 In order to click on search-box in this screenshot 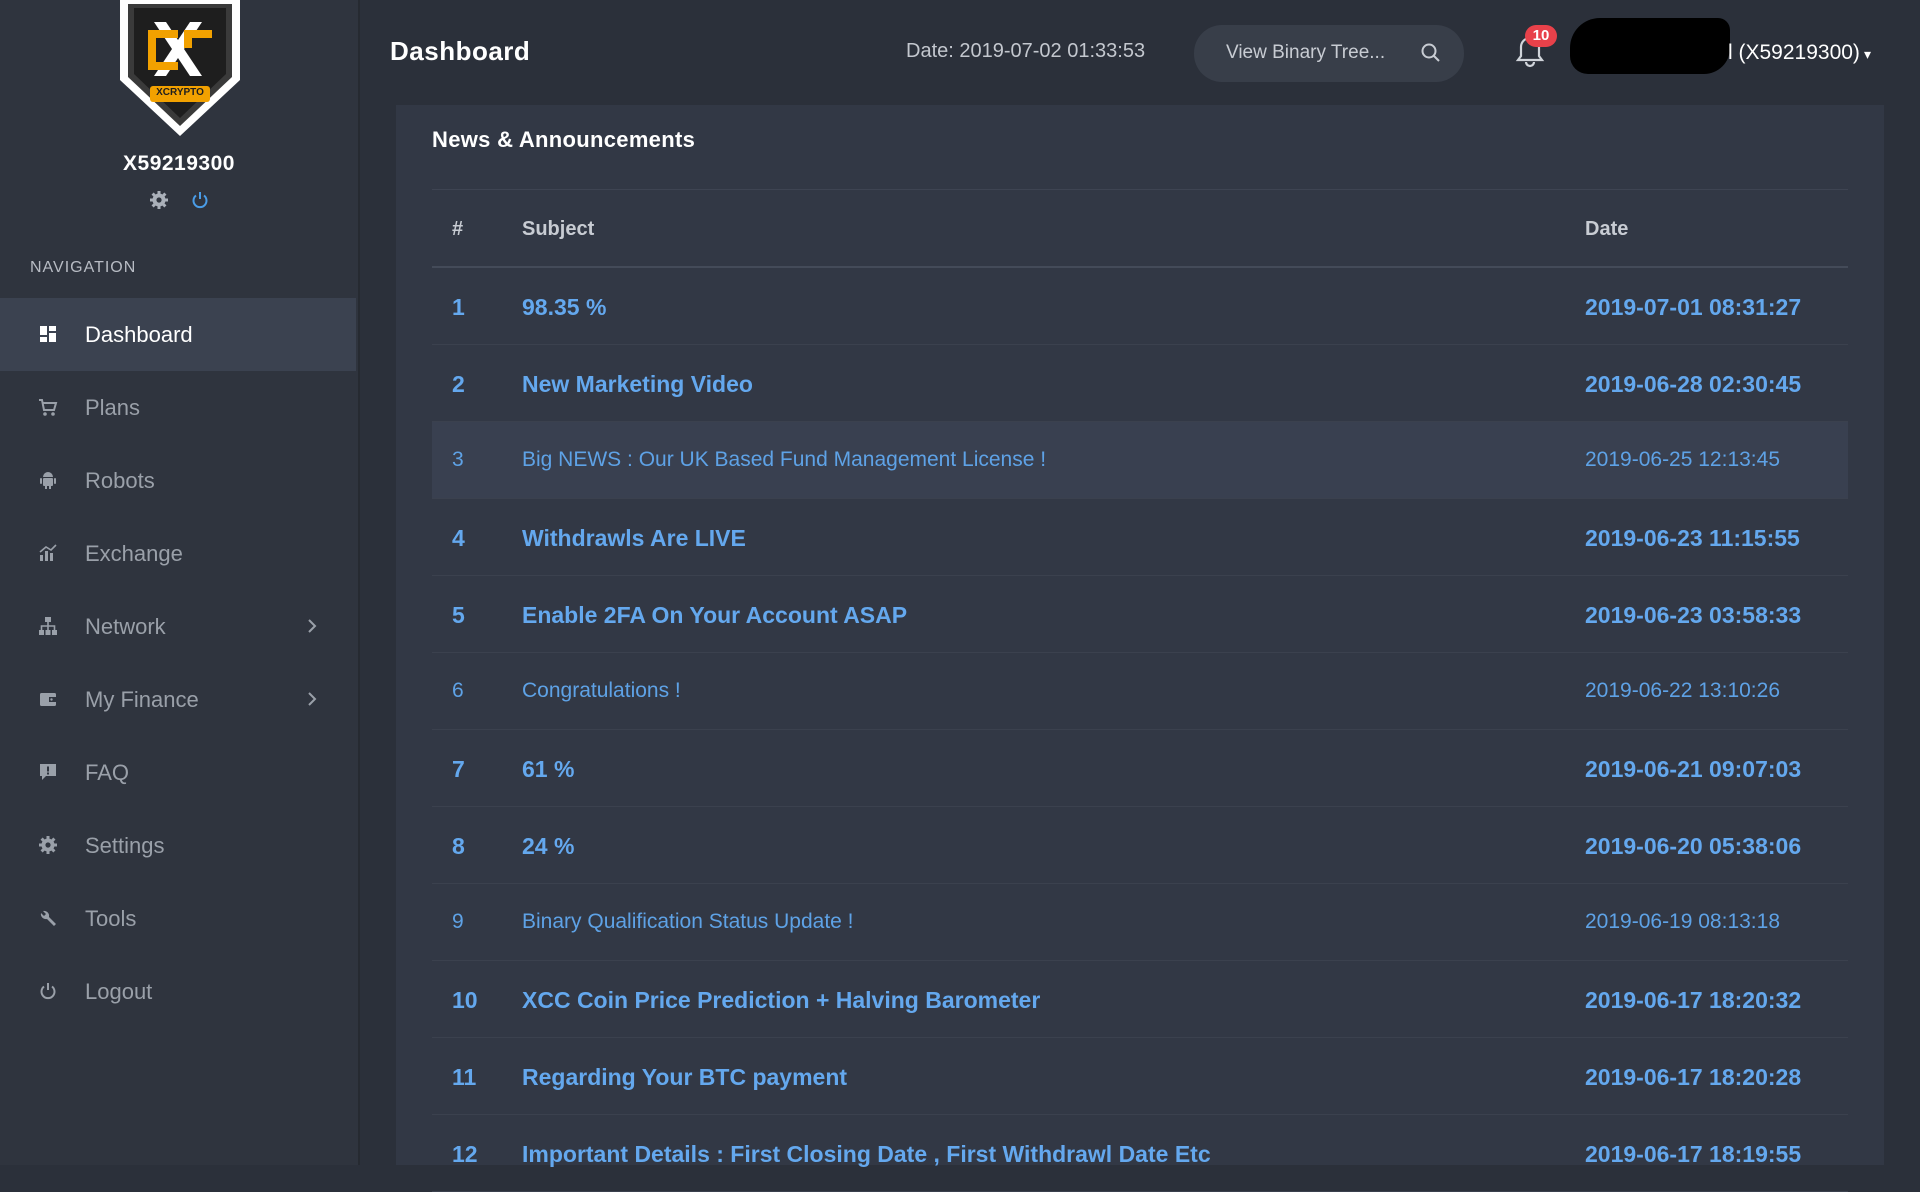, I will do `click(1329, 53)`.